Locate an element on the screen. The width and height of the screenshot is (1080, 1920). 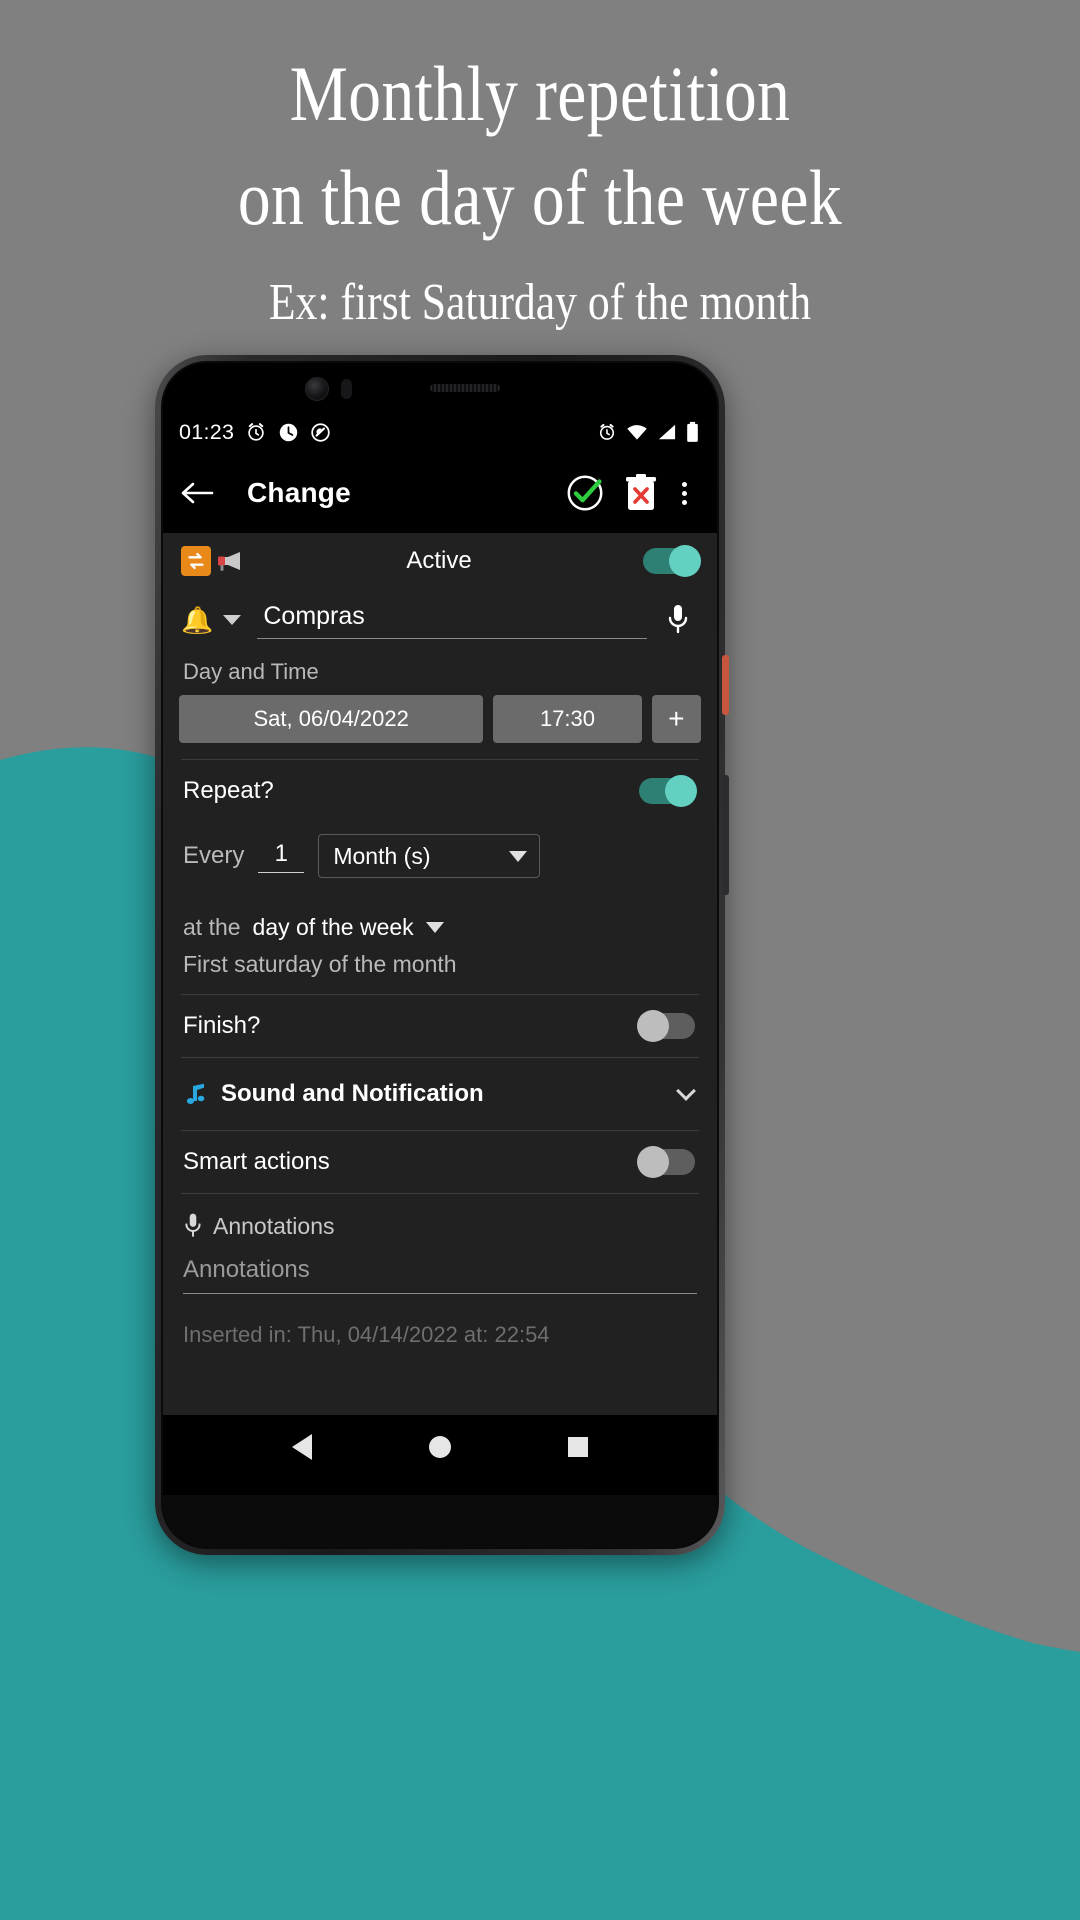
smart-actions-row: Smart actions is located at coordinates (440, 1162).